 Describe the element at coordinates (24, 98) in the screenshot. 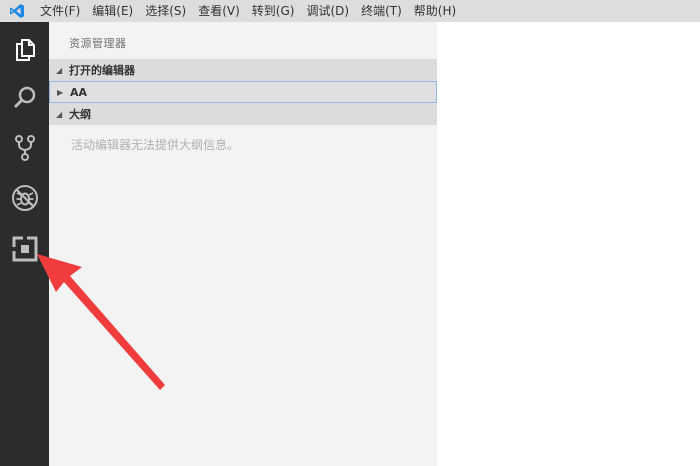

I see `search-icon` at that location.